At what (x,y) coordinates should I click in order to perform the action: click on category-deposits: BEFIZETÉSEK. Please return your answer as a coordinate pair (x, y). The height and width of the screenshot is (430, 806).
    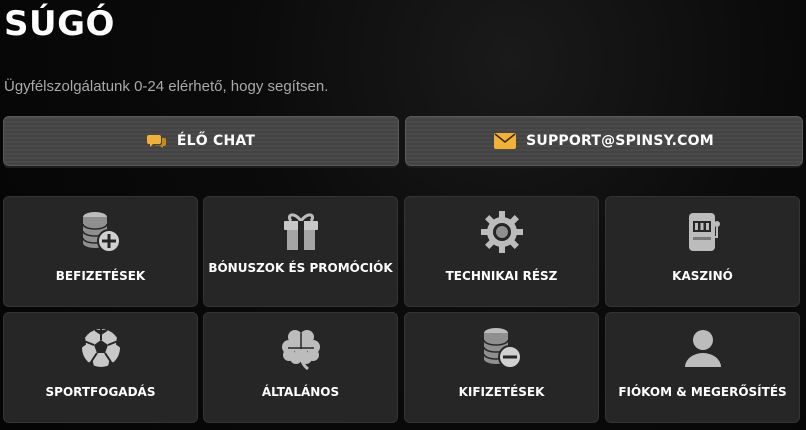
    Looking at the image, I should click on (100, 251).